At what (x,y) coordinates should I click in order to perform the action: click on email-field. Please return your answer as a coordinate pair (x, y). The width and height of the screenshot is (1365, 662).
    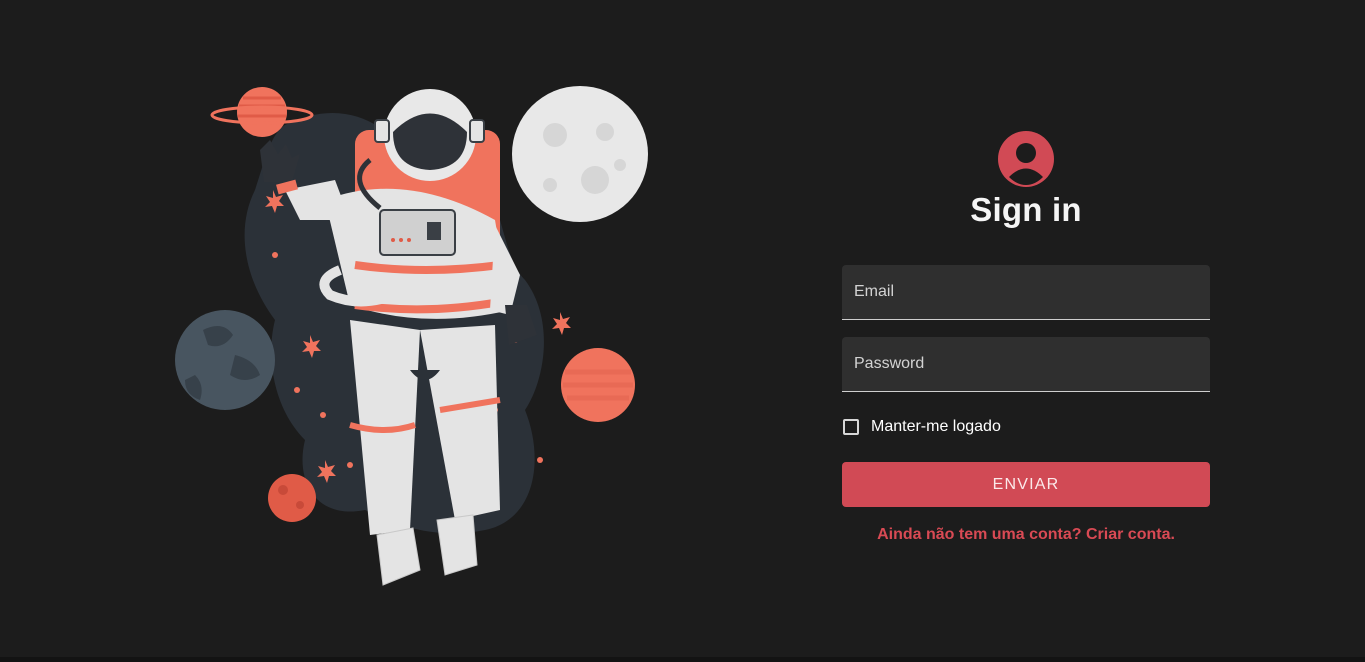
    Looking at the image, I should click on (1026, 292).